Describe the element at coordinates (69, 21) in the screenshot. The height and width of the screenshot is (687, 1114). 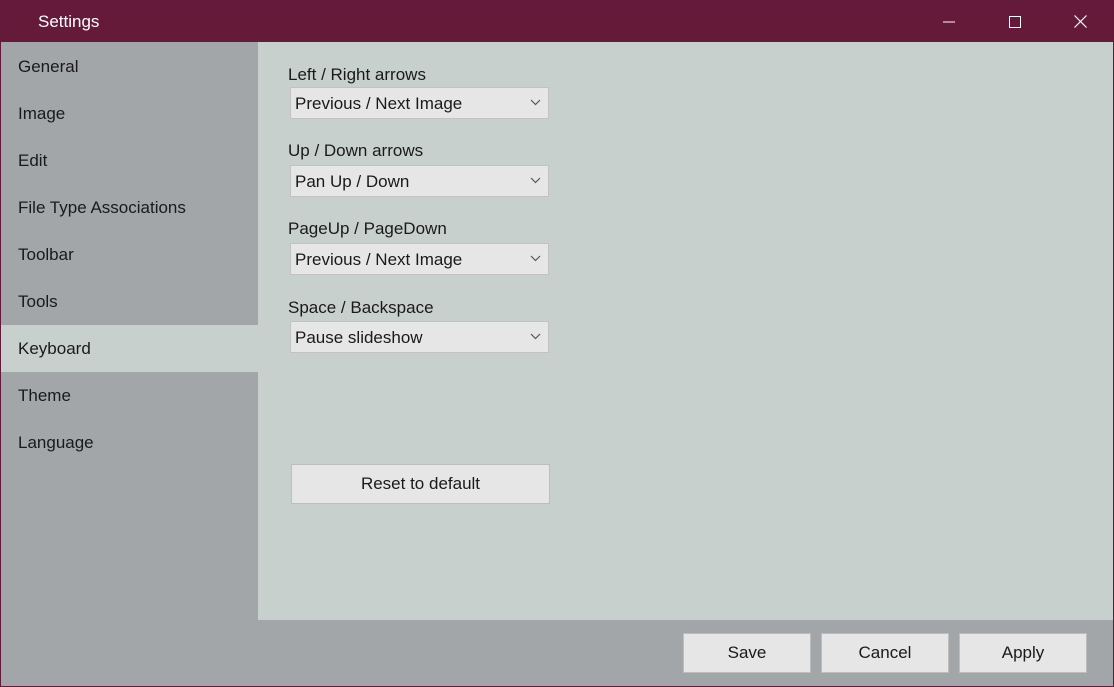
I see `window-title: Settings` at that location.